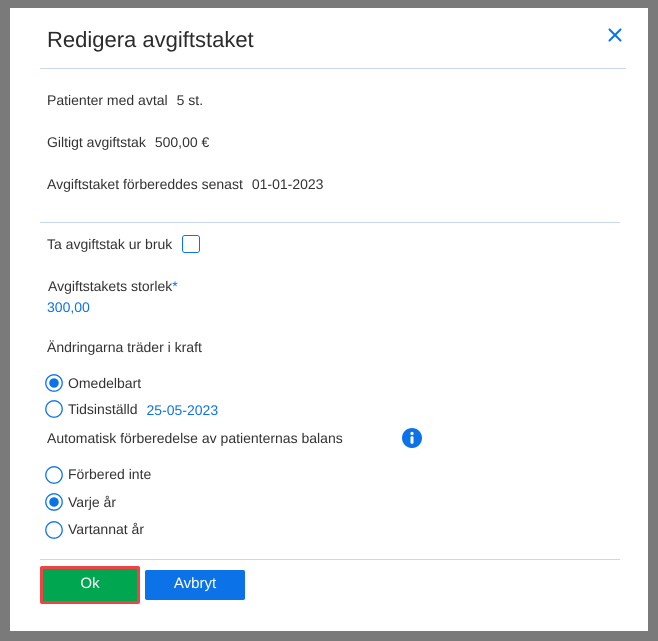  What do you see at coordinates (175, 286) in the screenshot?
I see `required-mark: *` at bounding box center [175, 286].